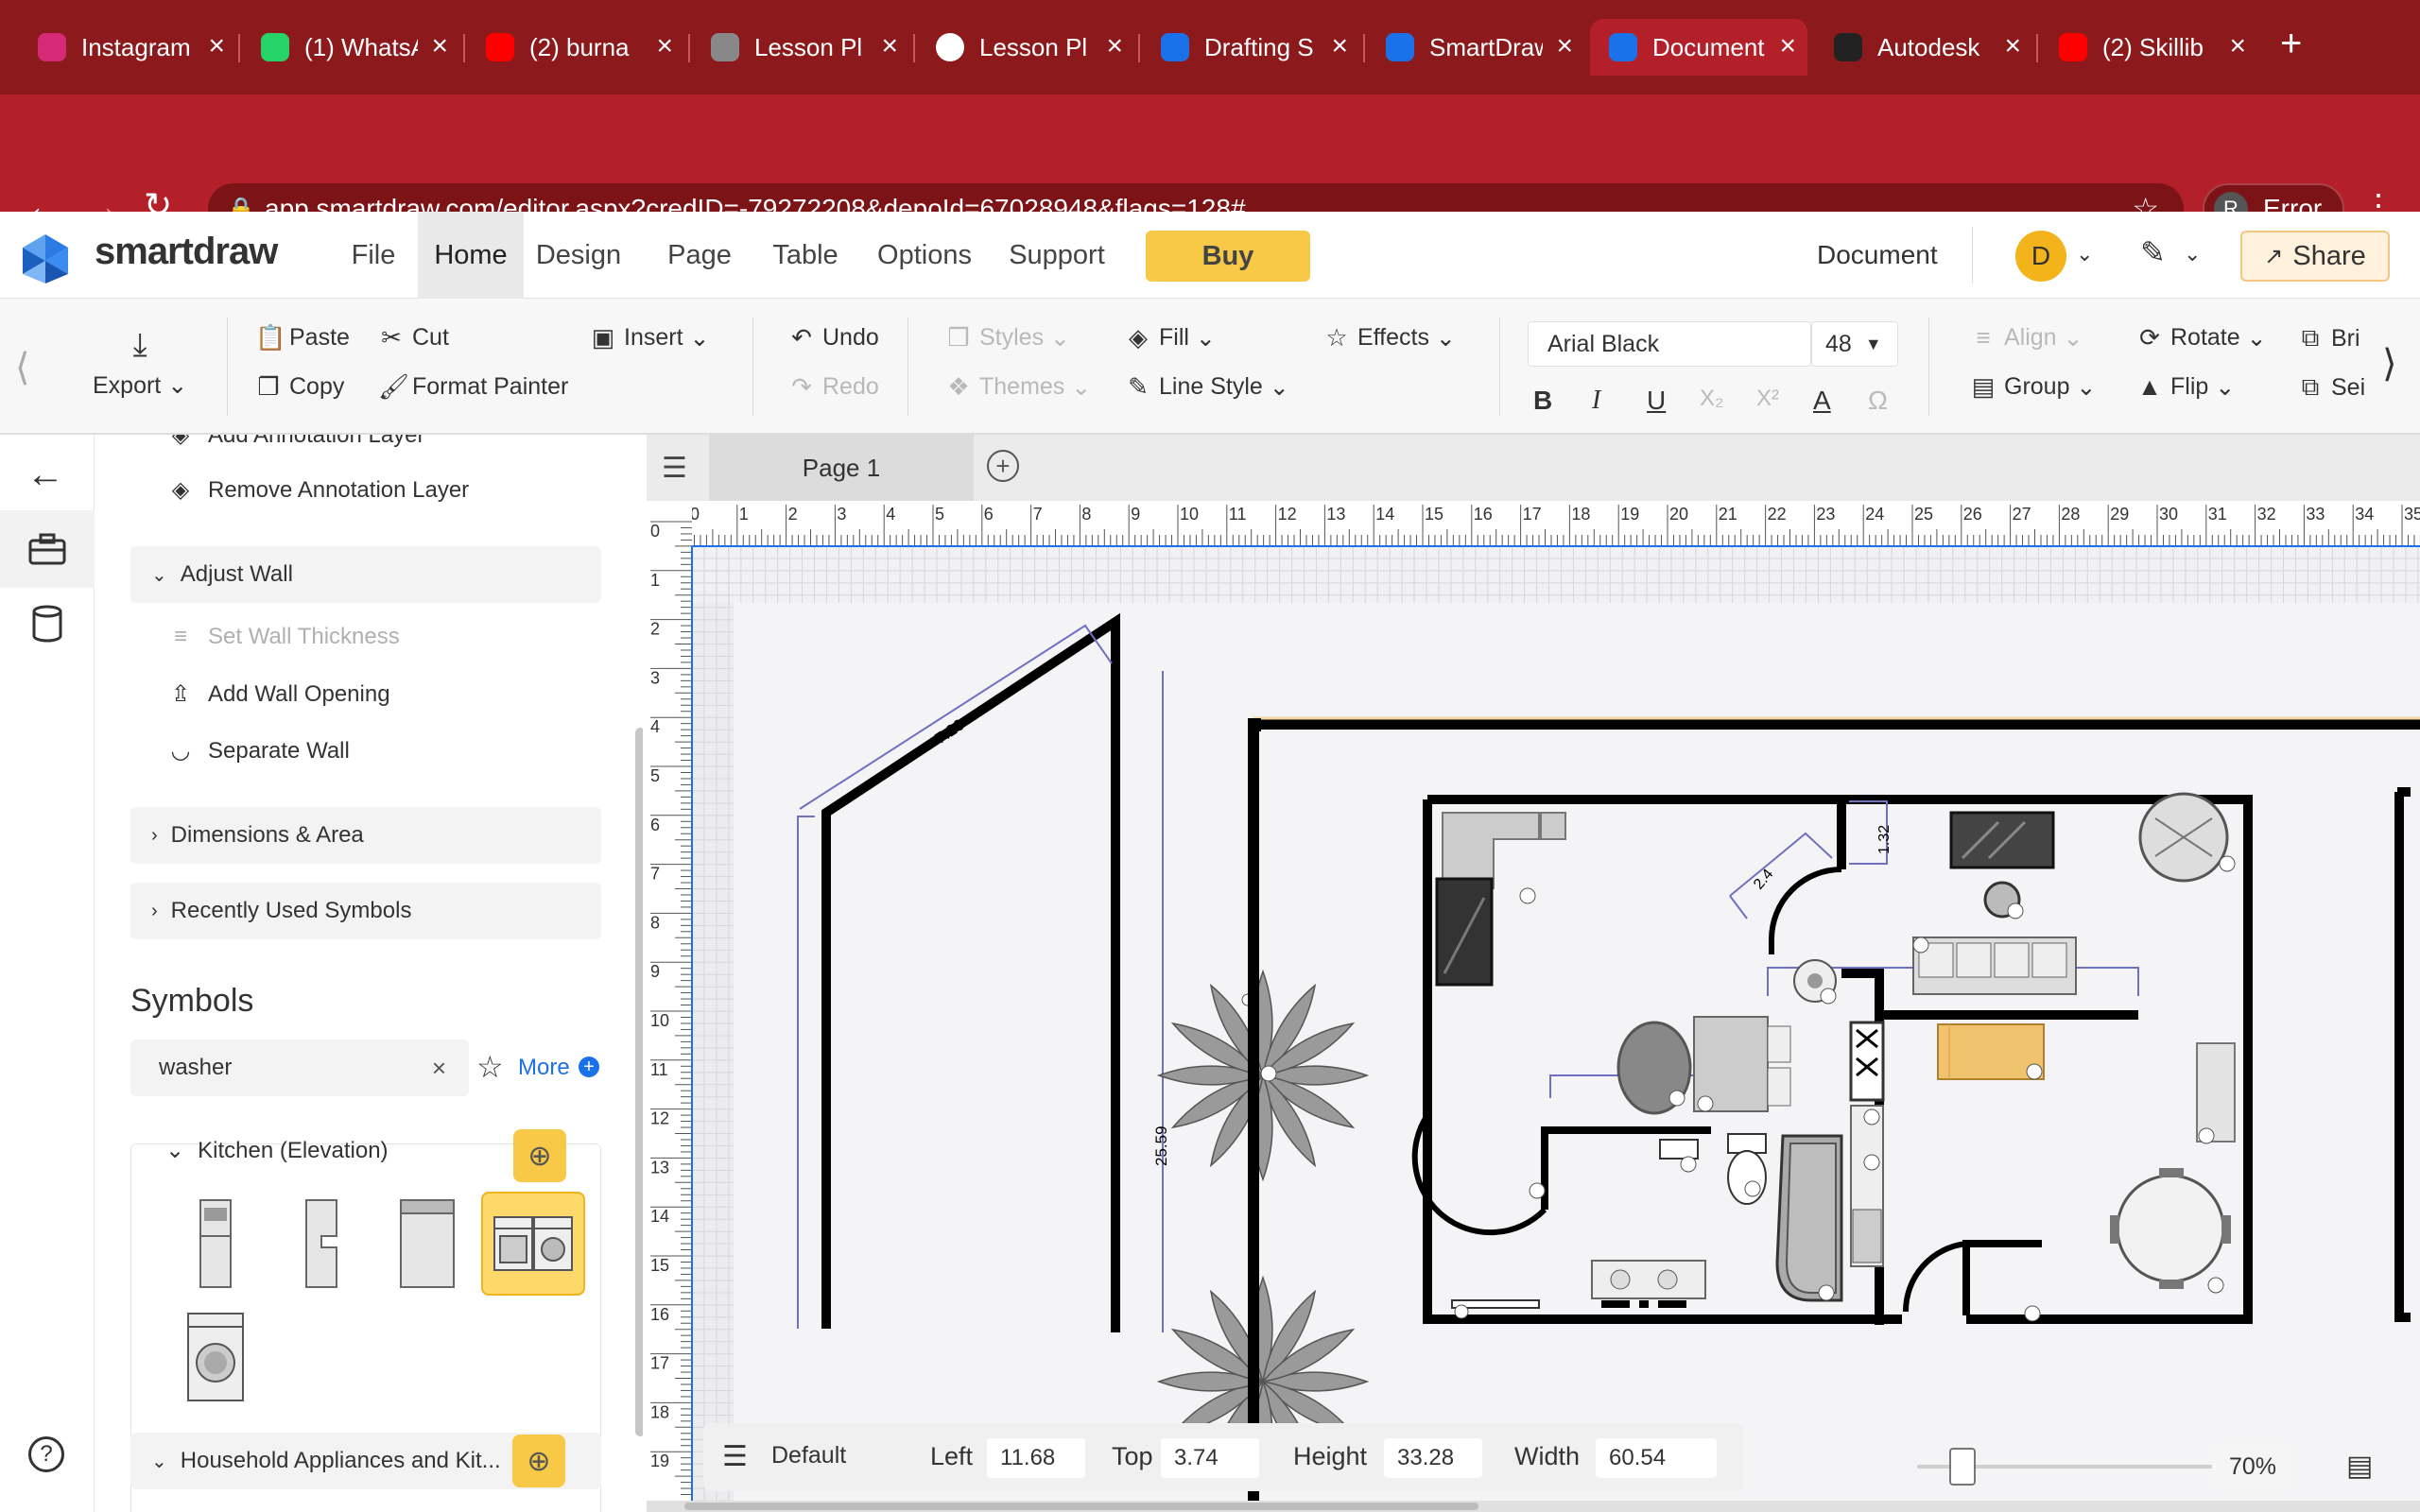 The height and width of the screenshot is (1512, 2420). I want to click on redo-button: ↷ Redo, so click(833, 387).